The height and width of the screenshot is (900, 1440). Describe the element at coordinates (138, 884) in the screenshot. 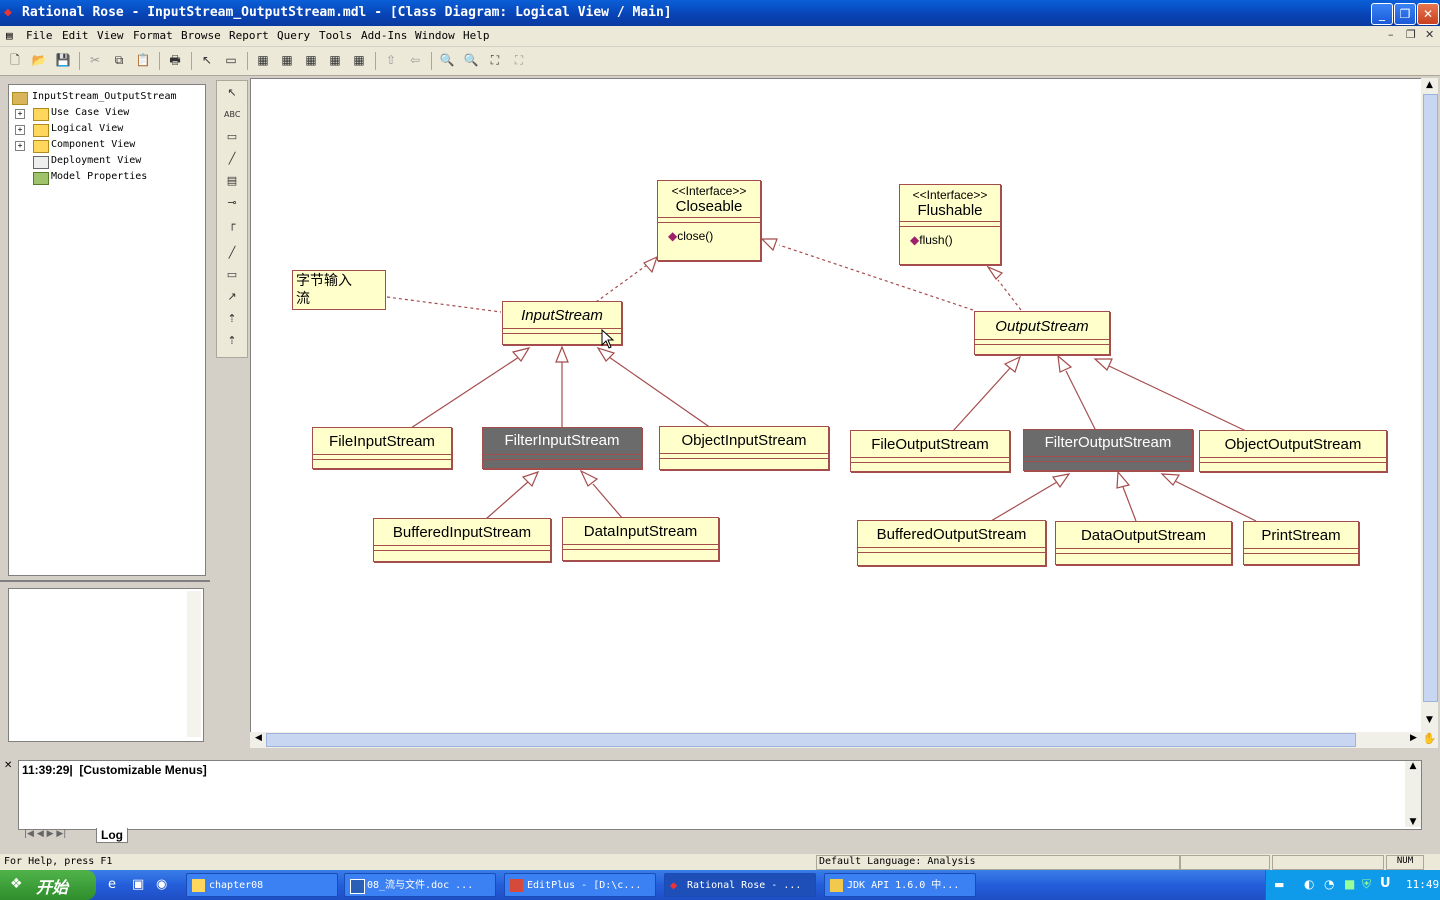

I see `quick-launch-desktop-icon: ▣` at that location.